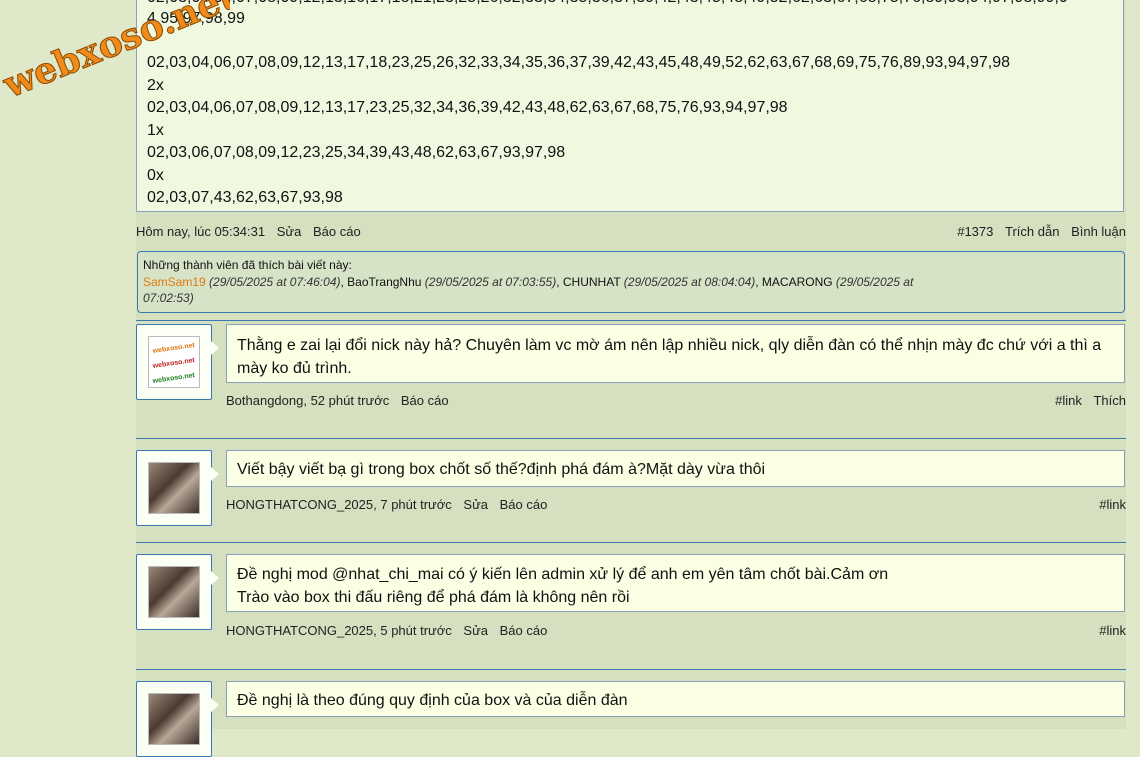  I want to click on like-date: (29/05/2025 at 07:46:04), so click(275, 281).